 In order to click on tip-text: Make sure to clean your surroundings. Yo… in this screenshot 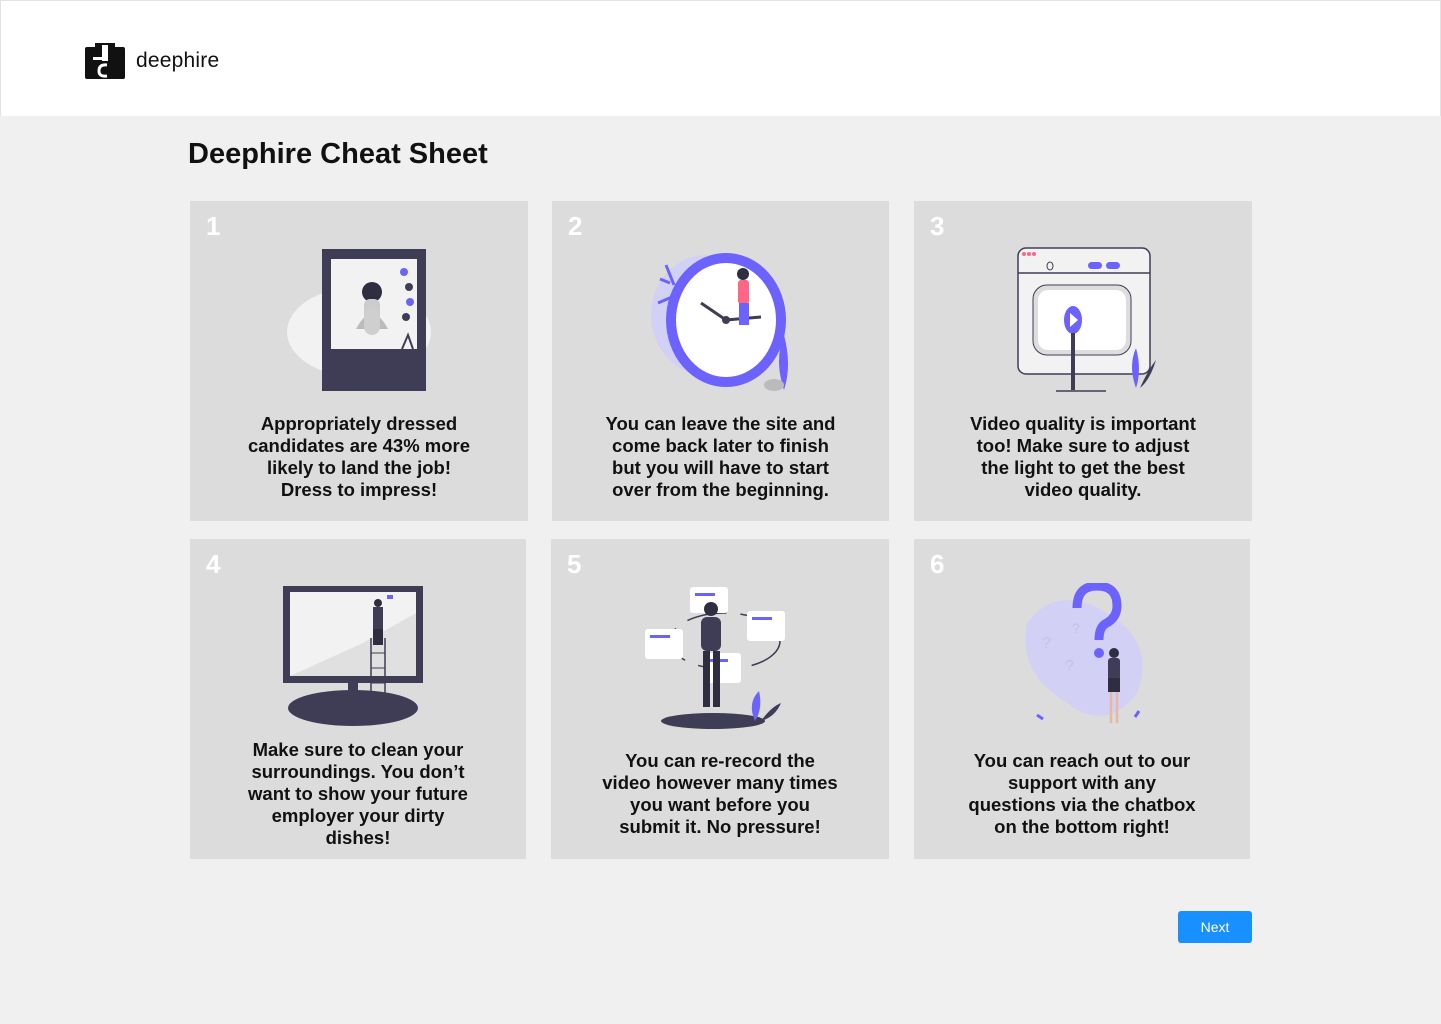, I will do `click(358, 793)`.